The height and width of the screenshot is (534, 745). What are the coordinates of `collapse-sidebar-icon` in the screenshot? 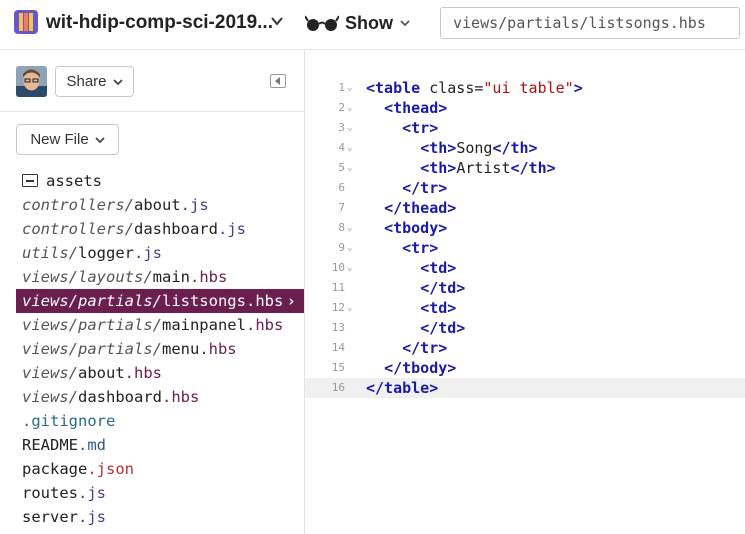 It's located at (278, 81).